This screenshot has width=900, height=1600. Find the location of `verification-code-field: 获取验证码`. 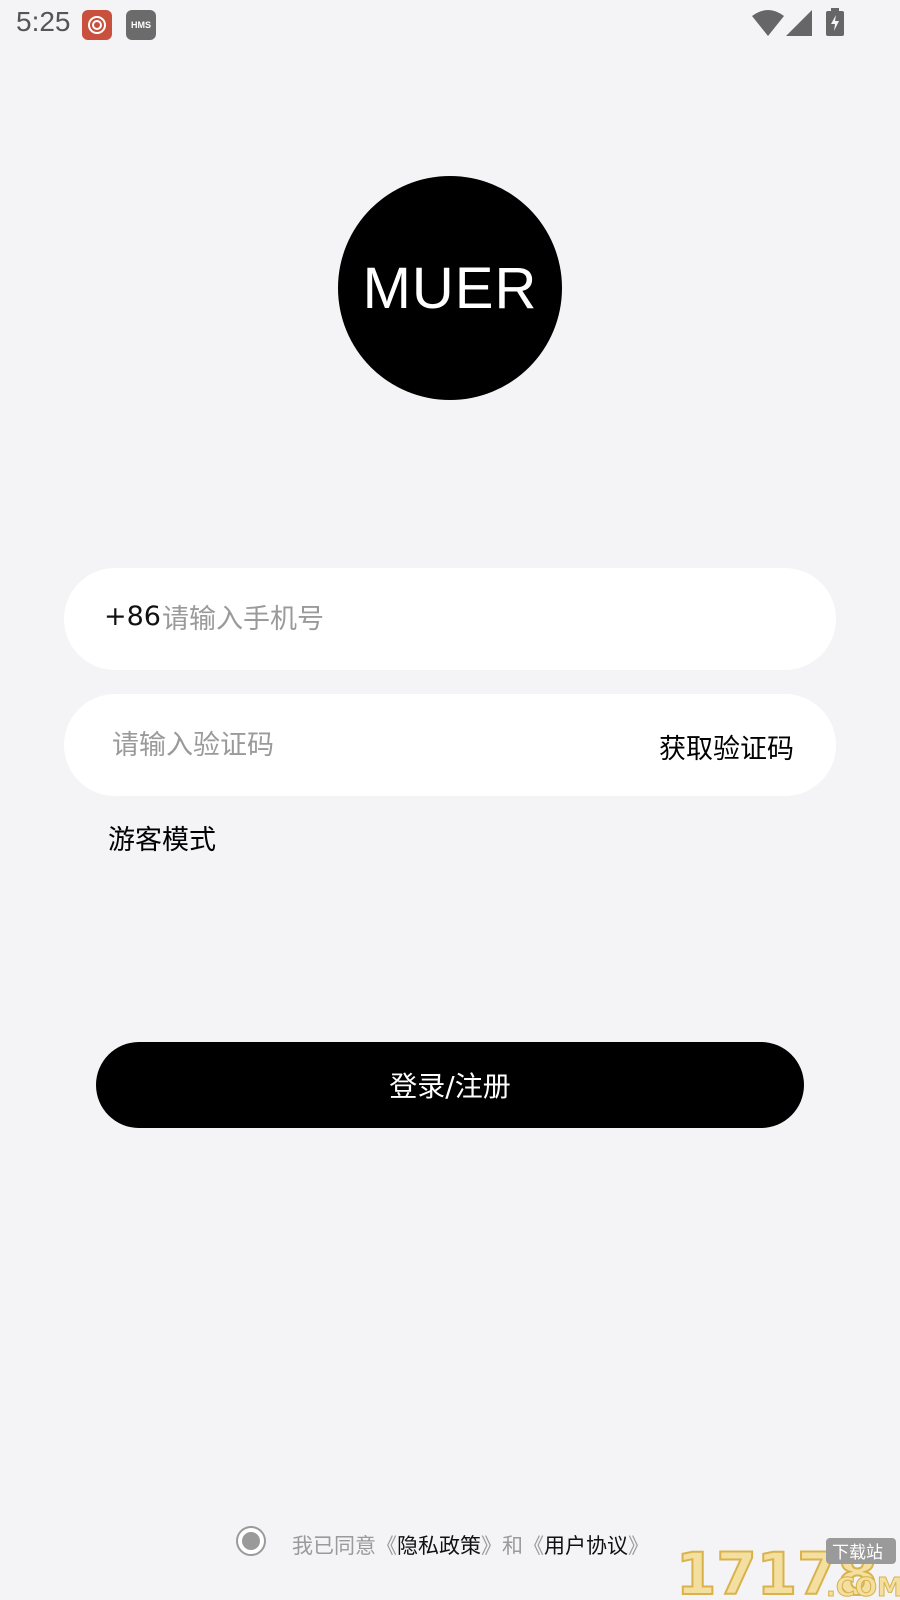

verification-code-field: 获取验证码 is located at coordinates (450, 745).